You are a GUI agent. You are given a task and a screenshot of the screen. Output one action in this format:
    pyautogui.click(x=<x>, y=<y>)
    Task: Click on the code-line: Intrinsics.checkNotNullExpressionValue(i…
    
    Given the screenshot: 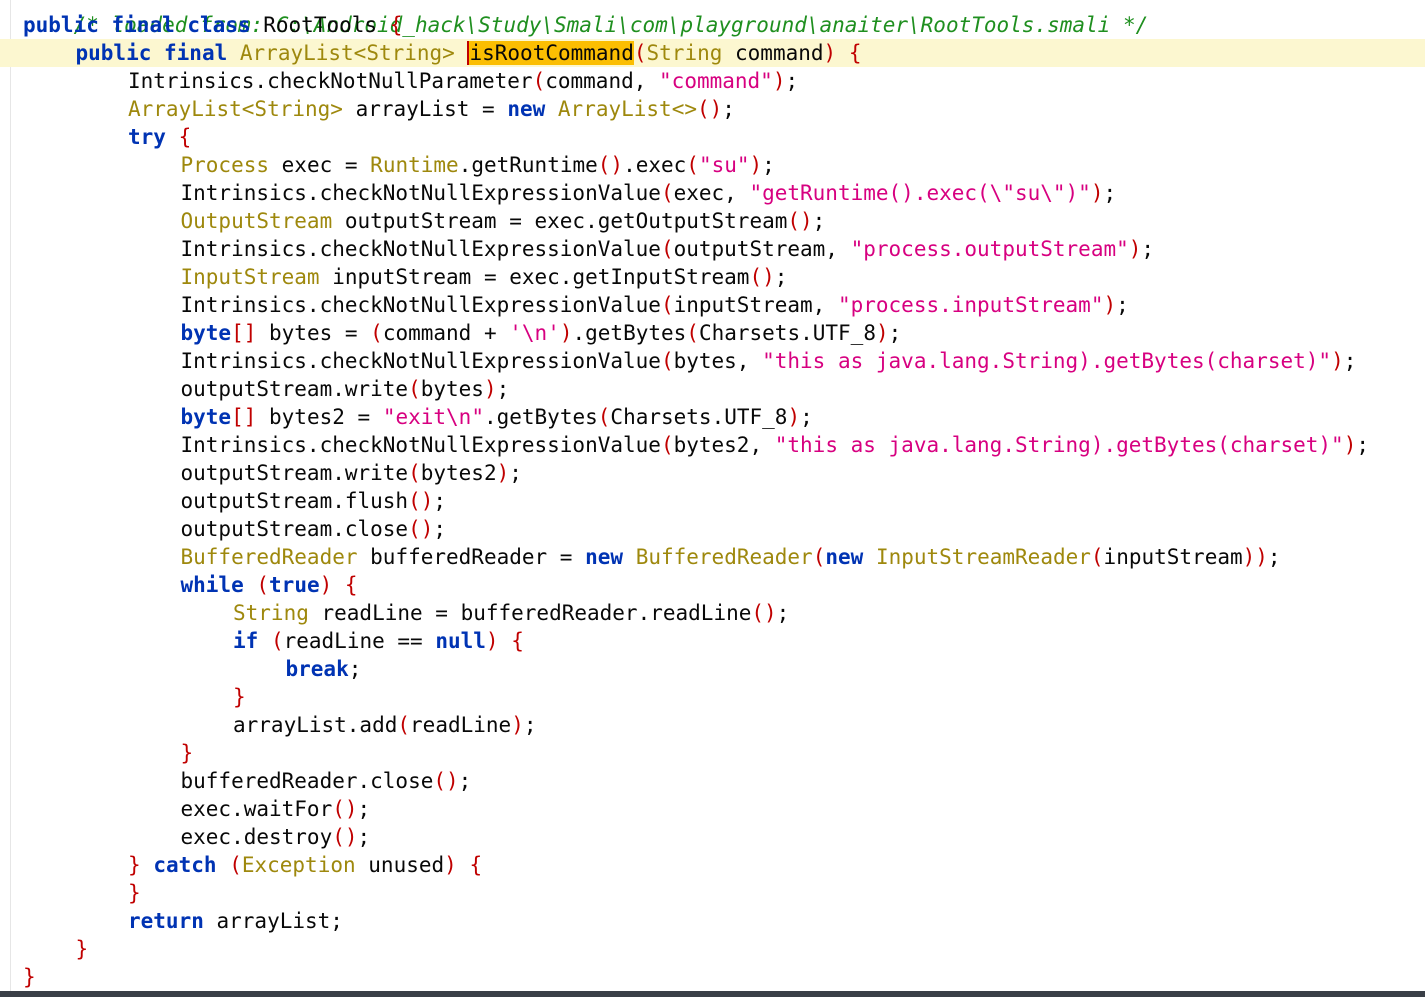 What is the action you would take?
    pyautogui.click(x=712, y=305)
    